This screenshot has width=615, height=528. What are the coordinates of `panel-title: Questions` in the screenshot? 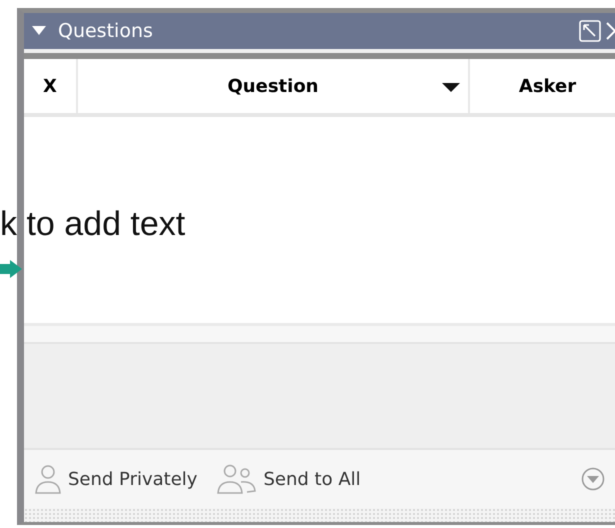 It's located at (106, 31).